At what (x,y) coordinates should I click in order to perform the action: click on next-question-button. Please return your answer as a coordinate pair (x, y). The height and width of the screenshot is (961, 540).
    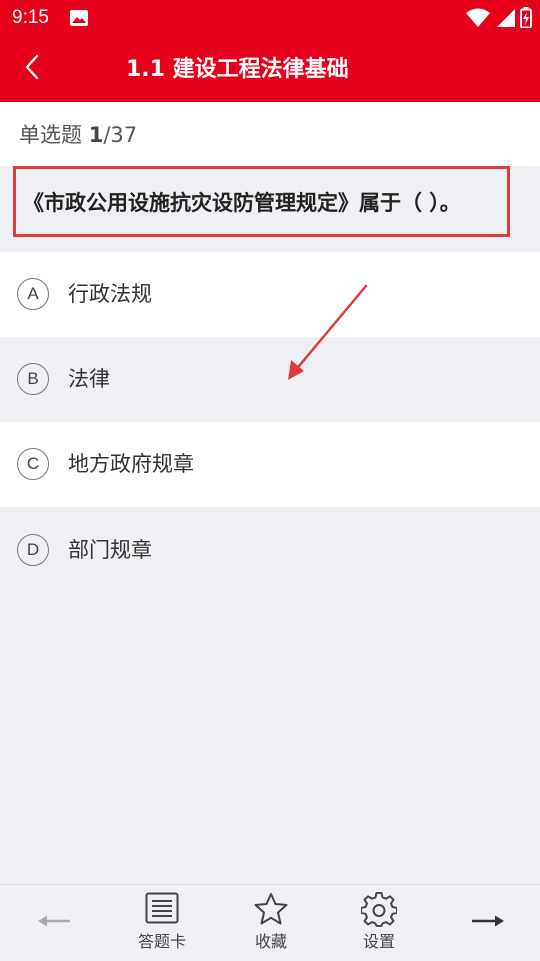
    Looking at the image, I should click on (488, 923).